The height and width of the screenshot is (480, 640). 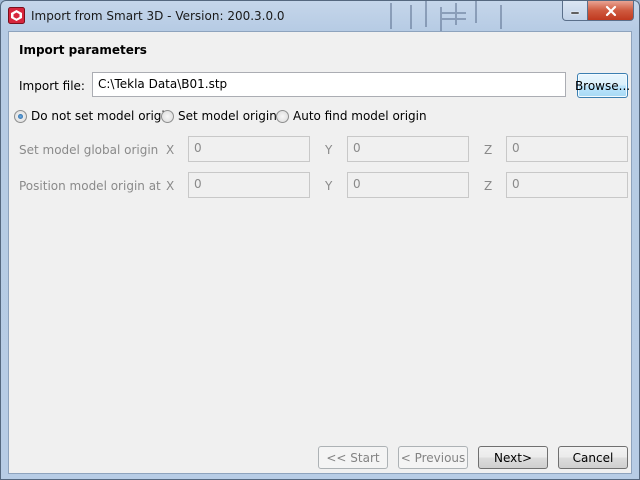 I want to click on section-title: Import parameters, so click(x=83, y=50).